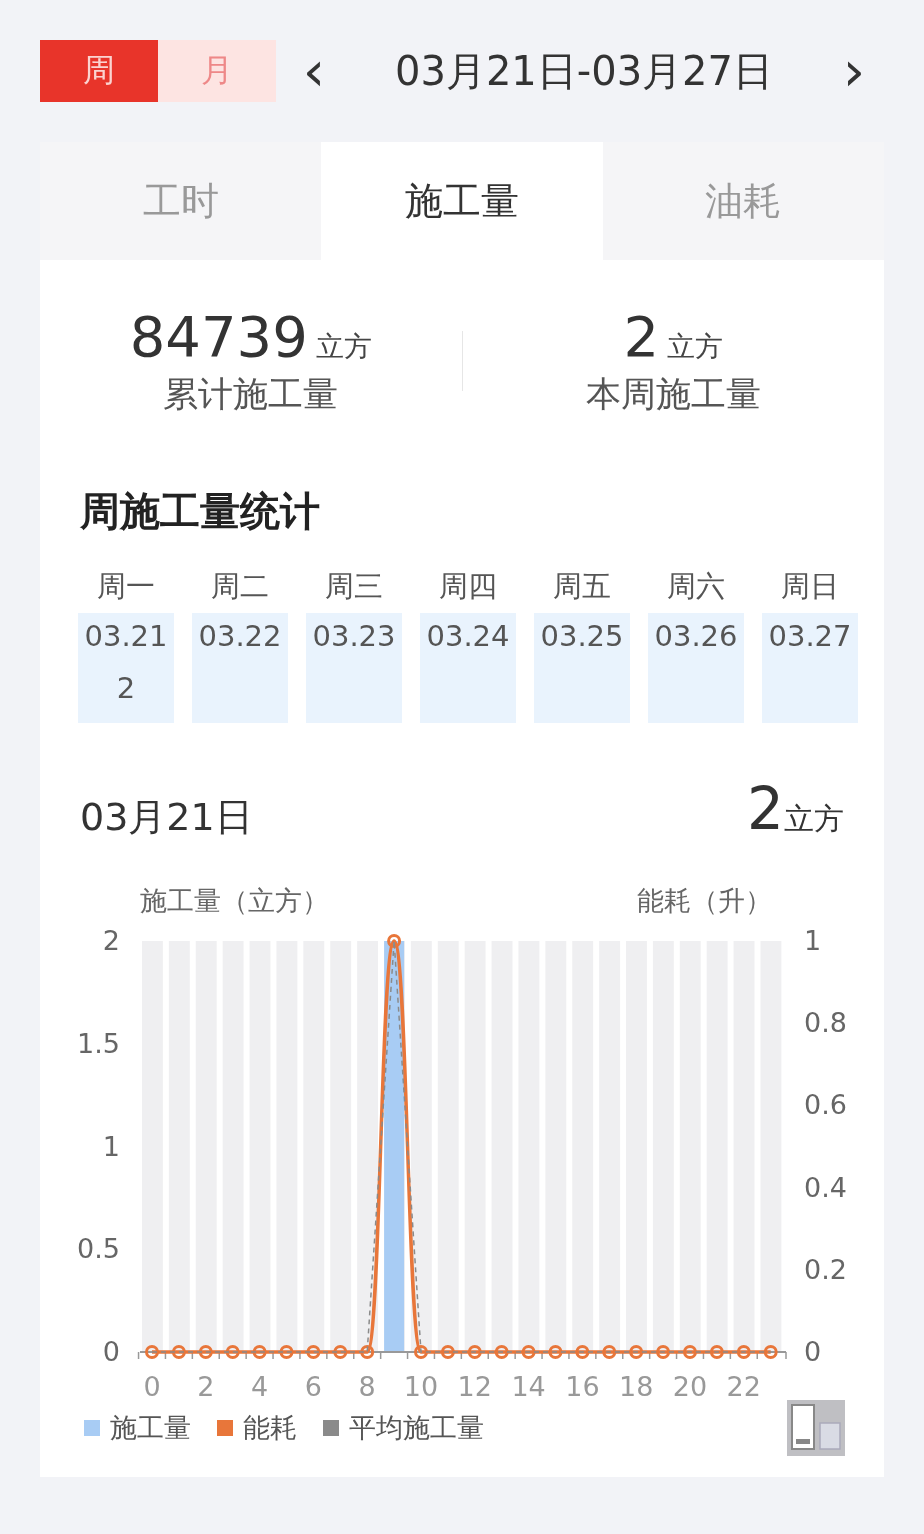 This screenshot has width=924, height=1534. Describe the element at coordinates (743, 1386) in the screenshot. I see `x-tick-label: 22` at that location.